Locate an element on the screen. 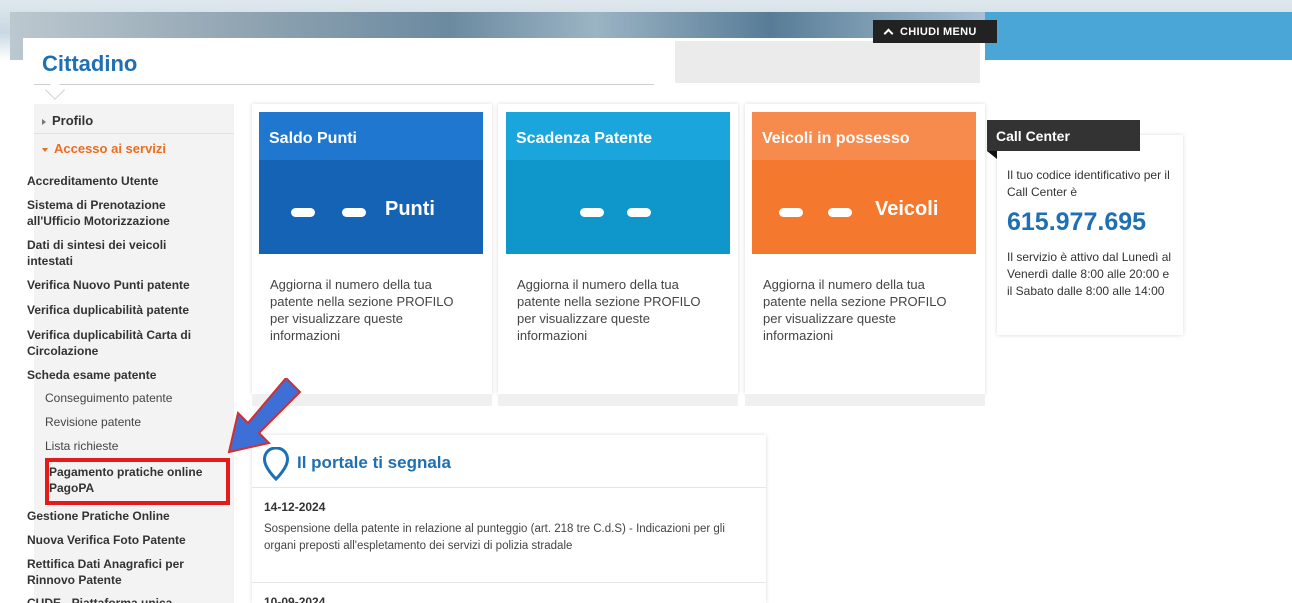 Image resolution: width=1292 pixels, height=603 pixels. sidebar-subitem-revisione: Revisione patente is located at coordinates (120, 422).